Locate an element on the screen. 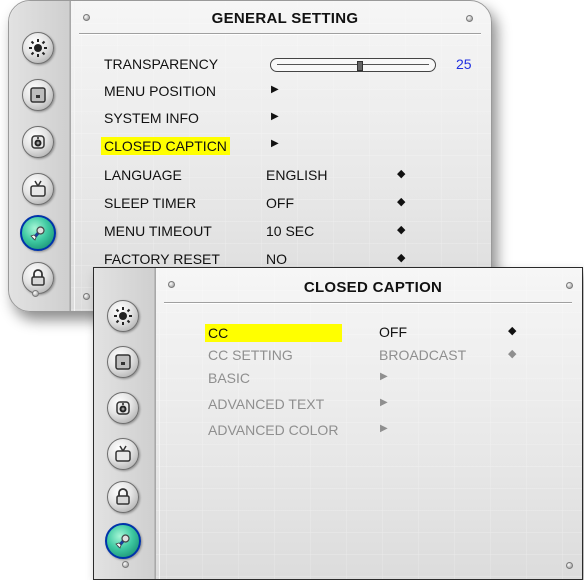  cc-label: CC is located at coordinates (273, 333).